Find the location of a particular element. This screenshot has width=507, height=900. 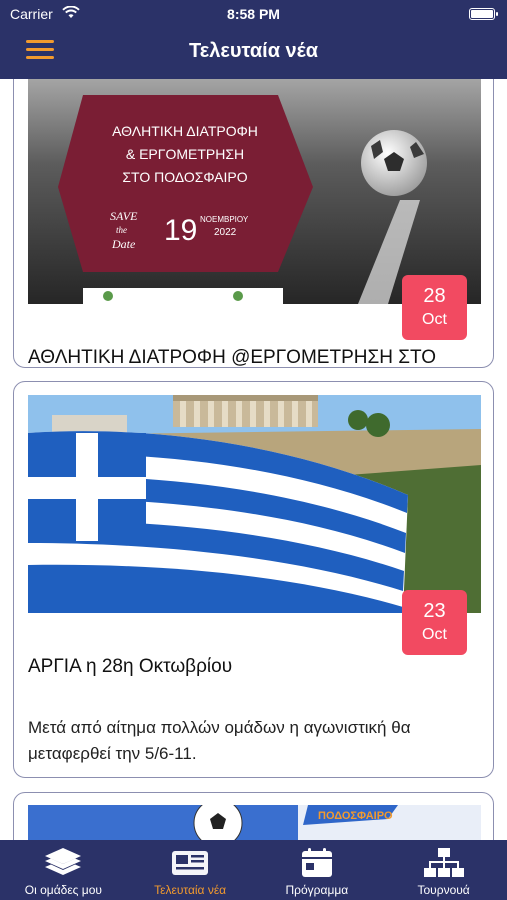

news-card: ΠΟΔΟΣΦΑΙΡΟ is located at coordinates (253, 816).